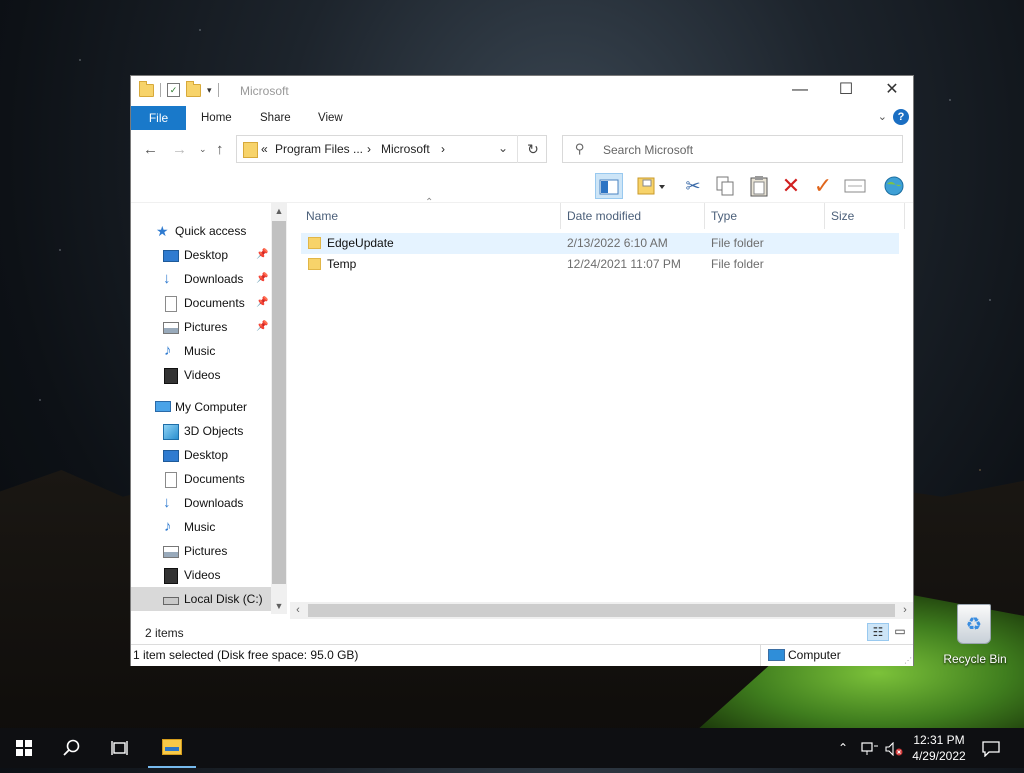 This screenshot has height=773, width=1024. What do you see at coordinates (939, 748) in the screenshot?
I see `clock: 12:31 PM 4/29/2022` at bounding box center [939, 748].